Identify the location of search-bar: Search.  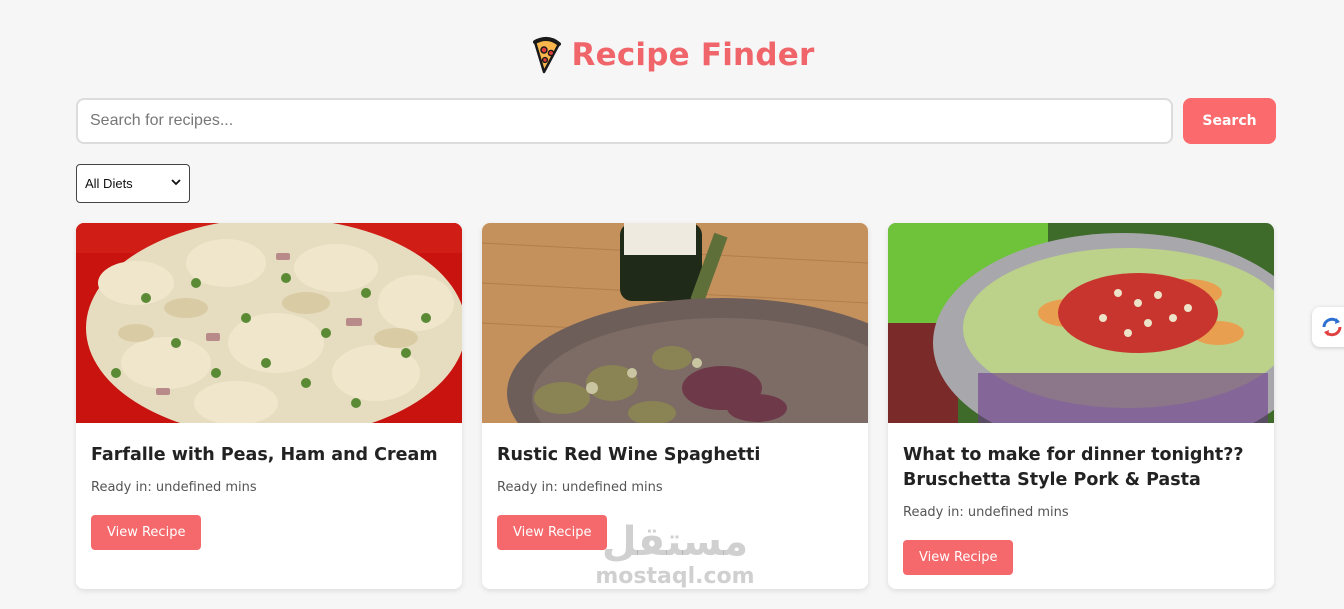
(676, 121).